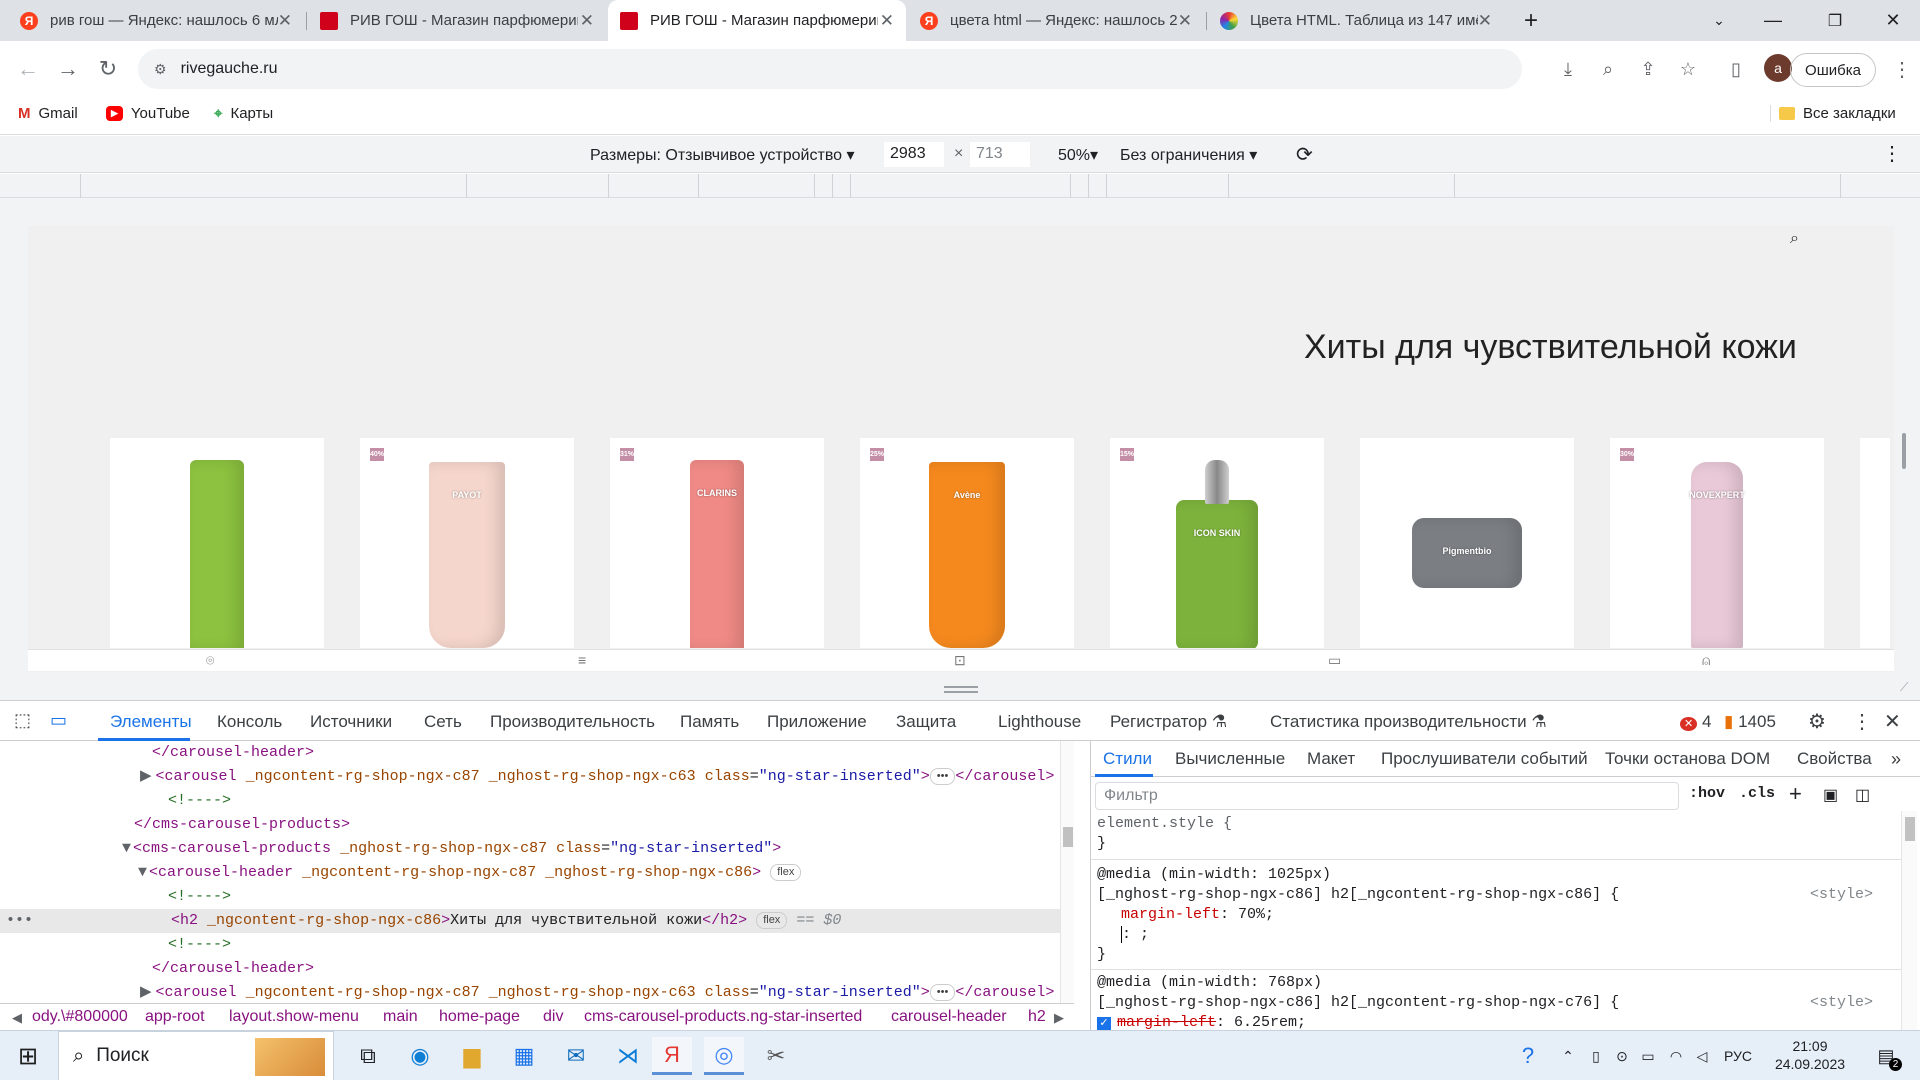 This screenshot has width=1920, height=1080. I want to click on store-icon: ▦, so click(524, 1056).